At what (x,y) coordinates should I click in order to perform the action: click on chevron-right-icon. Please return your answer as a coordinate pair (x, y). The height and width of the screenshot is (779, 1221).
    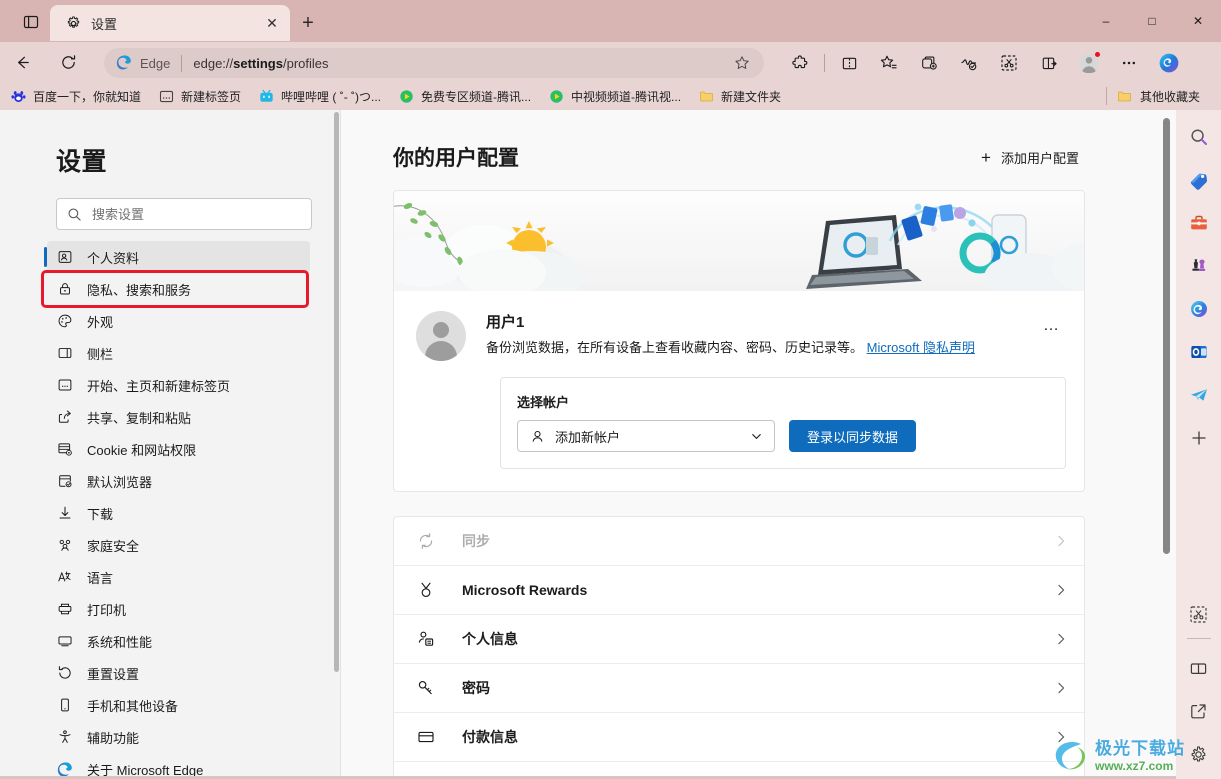
    Looking at the image, I should click on (1061, 639).